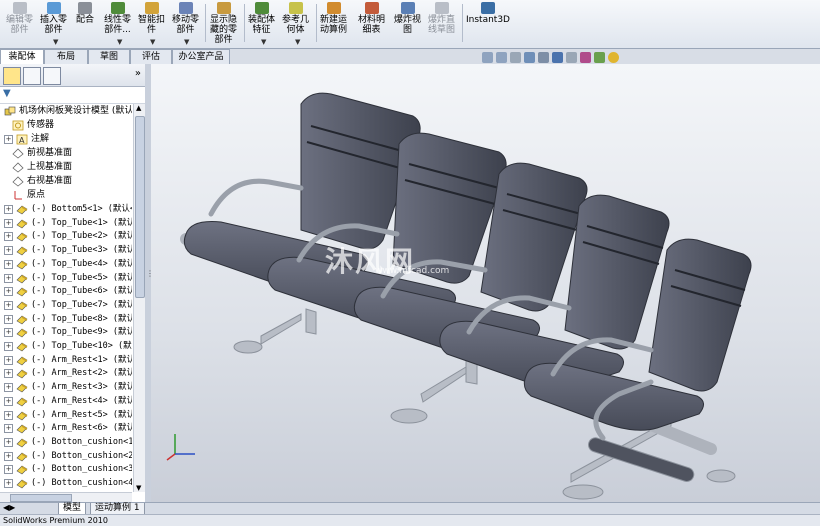  I want to click on tree-item-part: + (-) Top_Tube<2> (默认<, so click(66, 236).